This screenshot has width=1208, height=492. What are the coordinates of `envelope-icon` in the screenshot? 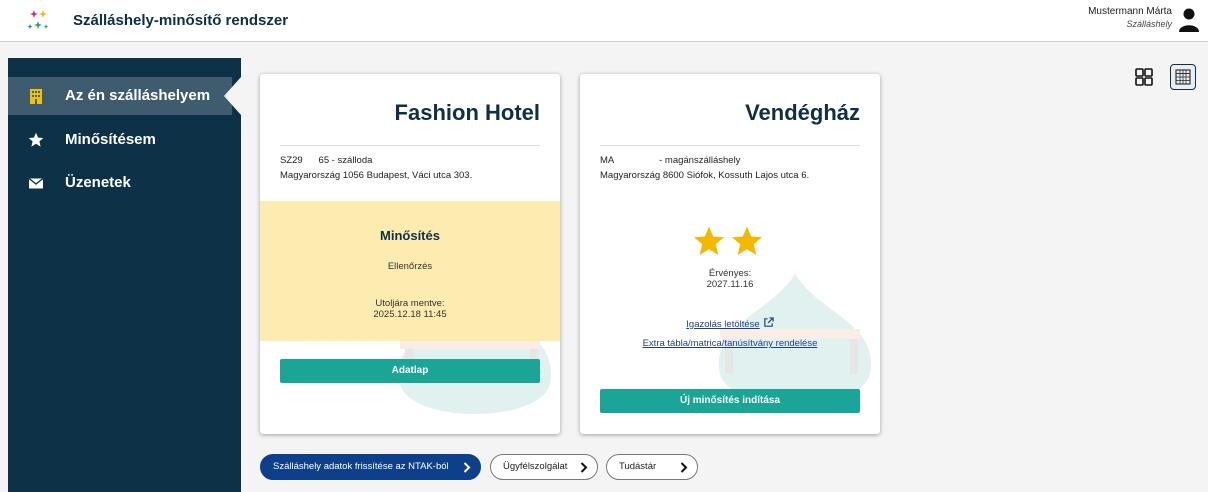 It's located at (36, 183).